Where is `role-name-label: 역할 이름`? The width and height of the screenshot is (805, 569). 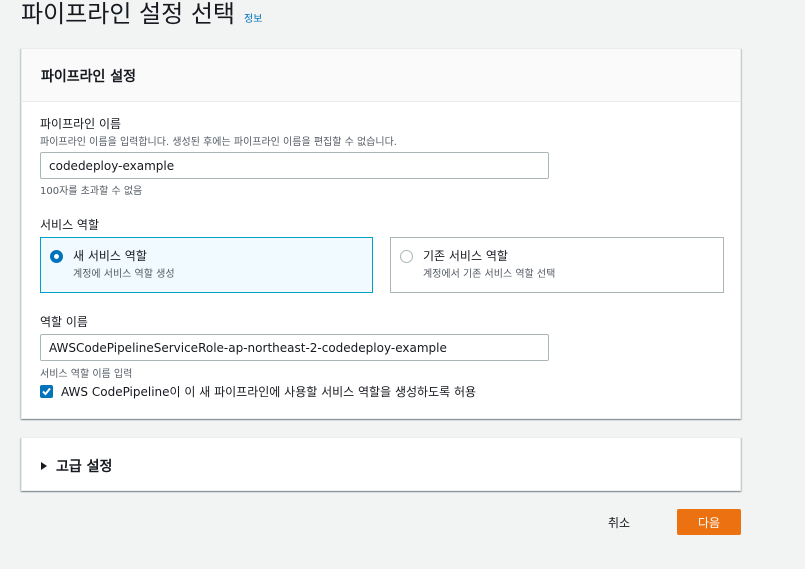 role-name-label: 역할 이름 is located at coordinates (64, 322).